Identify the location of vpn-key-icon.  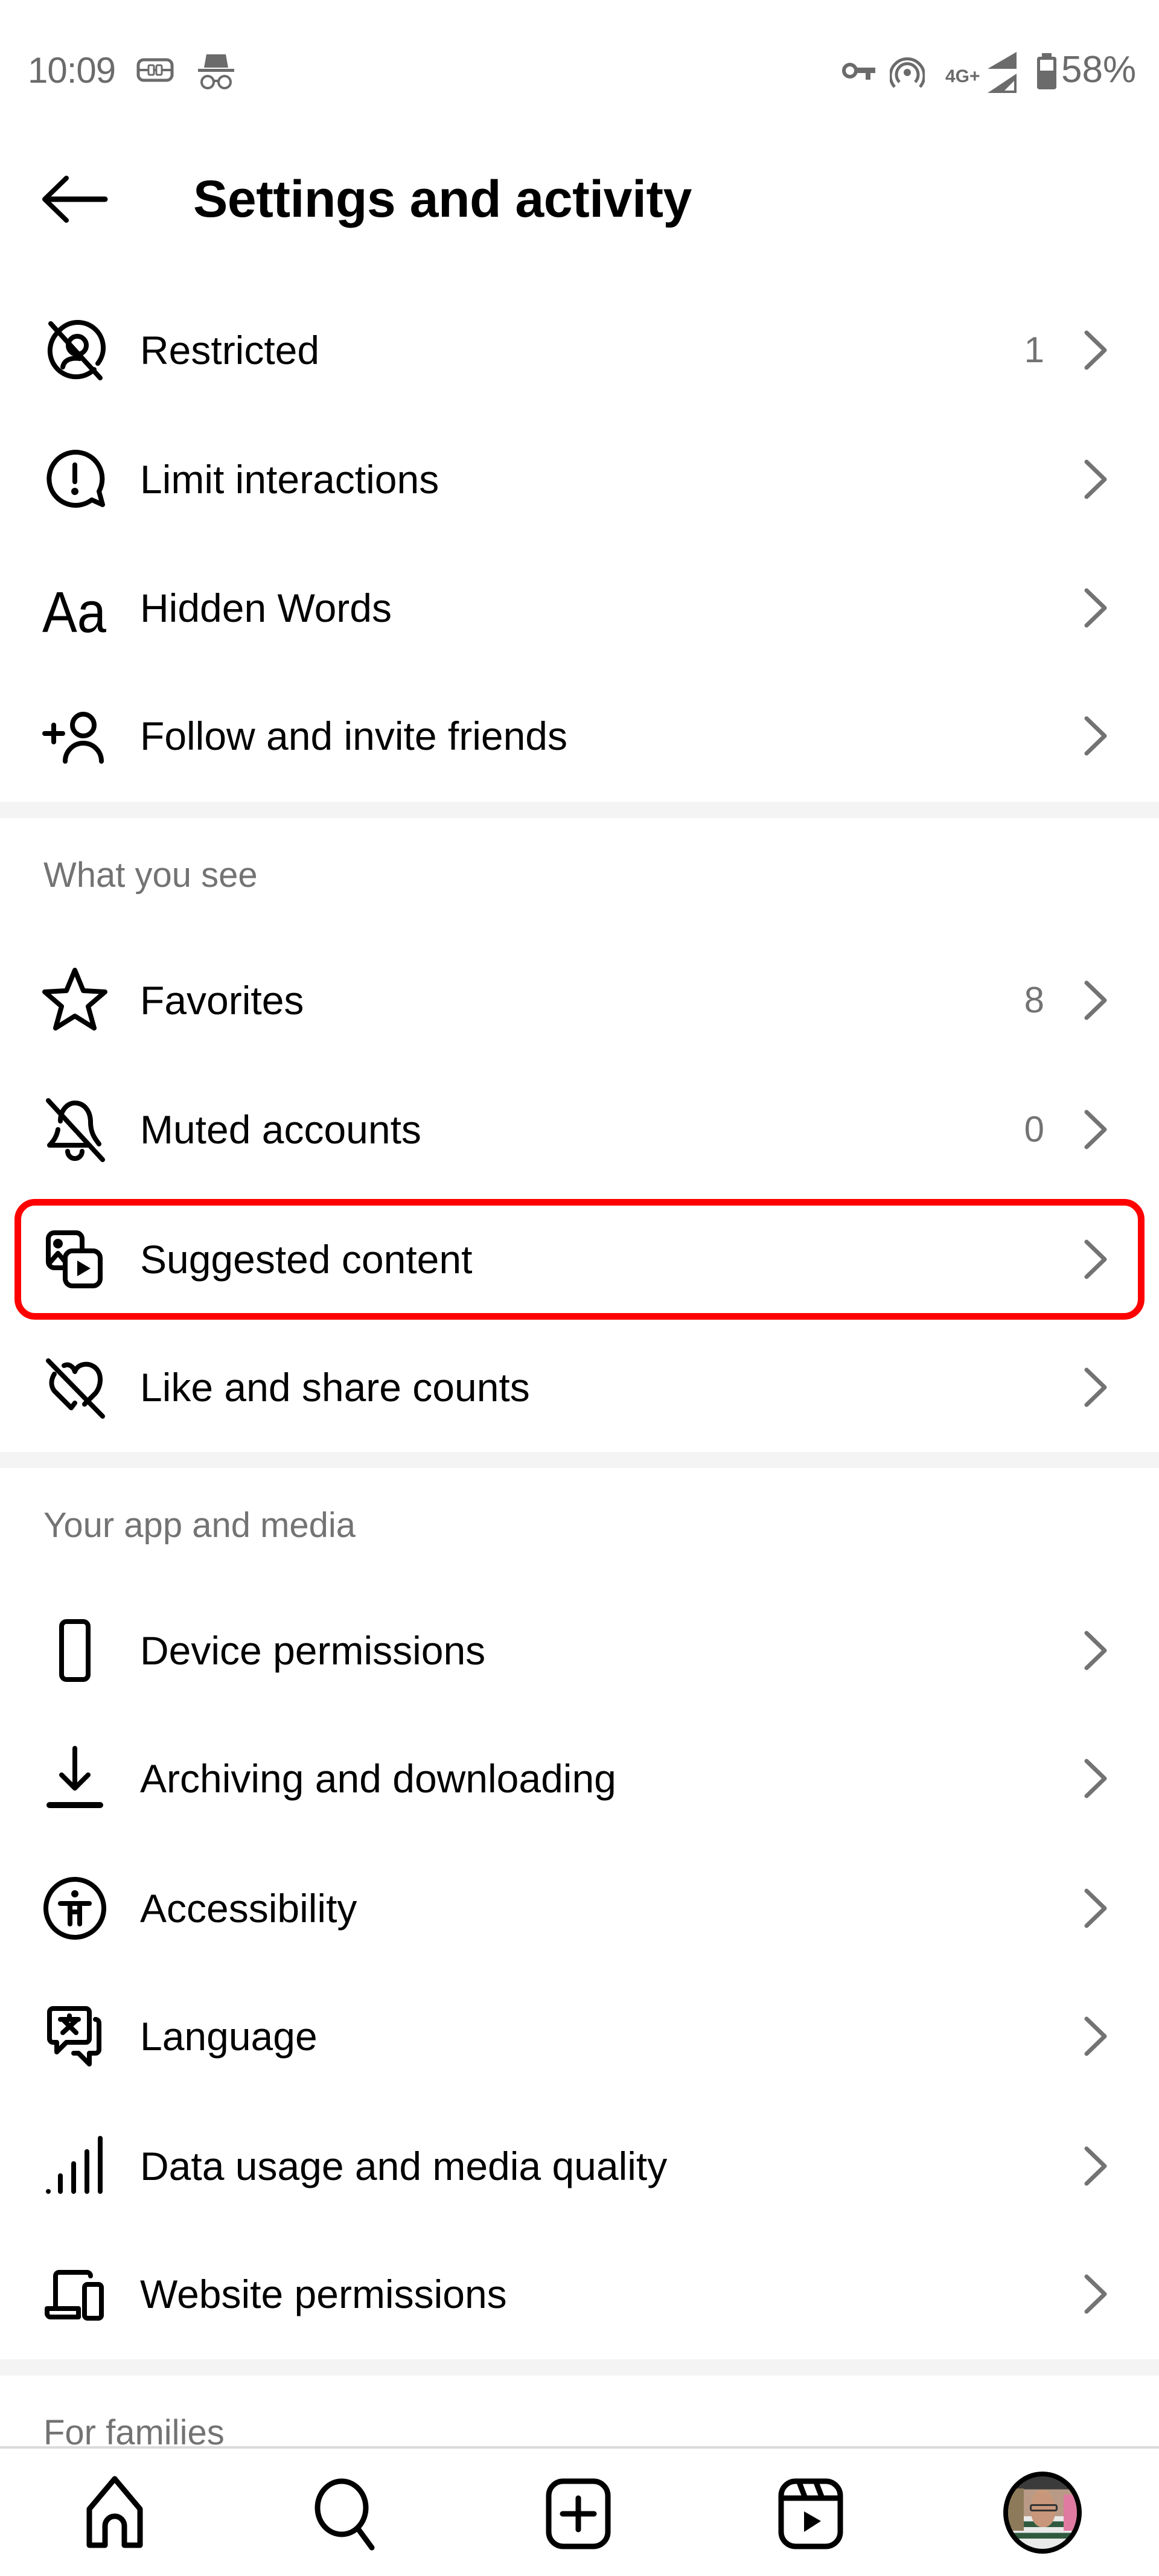
(858, 72).